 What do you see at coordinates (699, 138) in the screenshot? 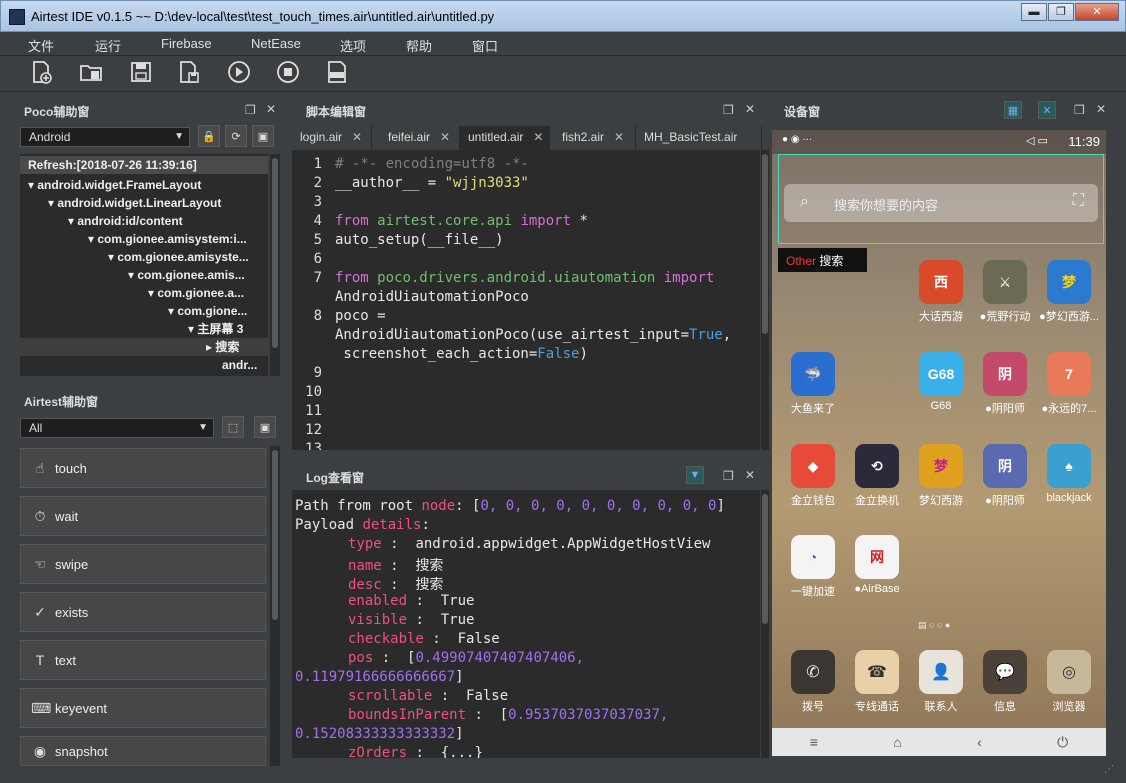
I see `tab-mh-basictest: MH_BasicTest.air` at bounding box center [699, 138].